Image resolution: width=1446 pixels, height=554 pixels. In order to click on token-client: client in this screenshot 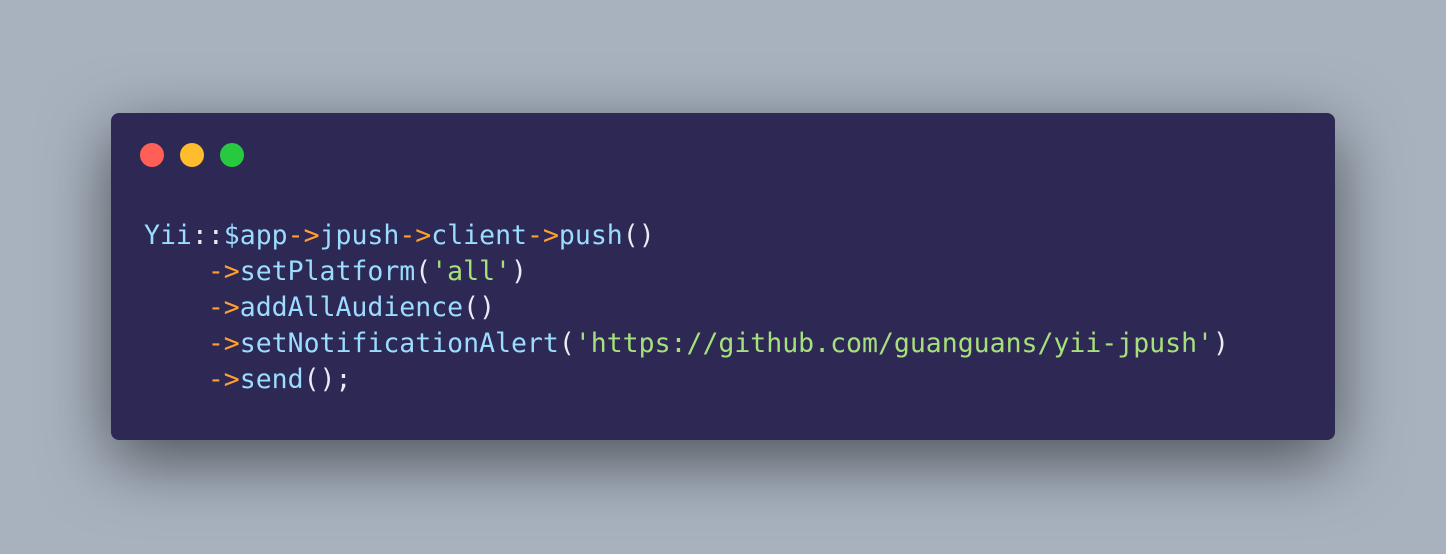, I will do `click(479, 235)`.